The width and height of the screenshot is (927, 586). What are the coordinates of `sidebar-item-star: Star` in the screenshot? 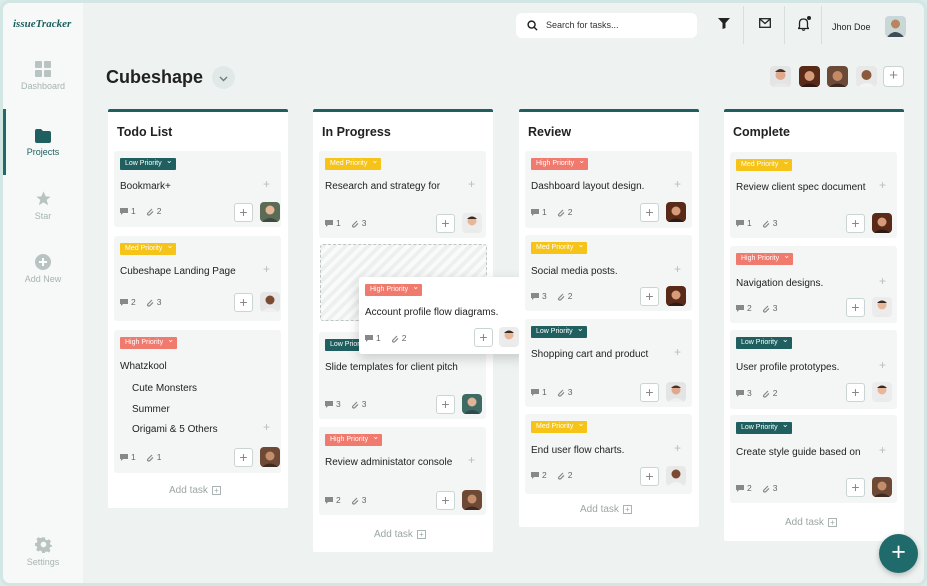 It's located at (43, 205).